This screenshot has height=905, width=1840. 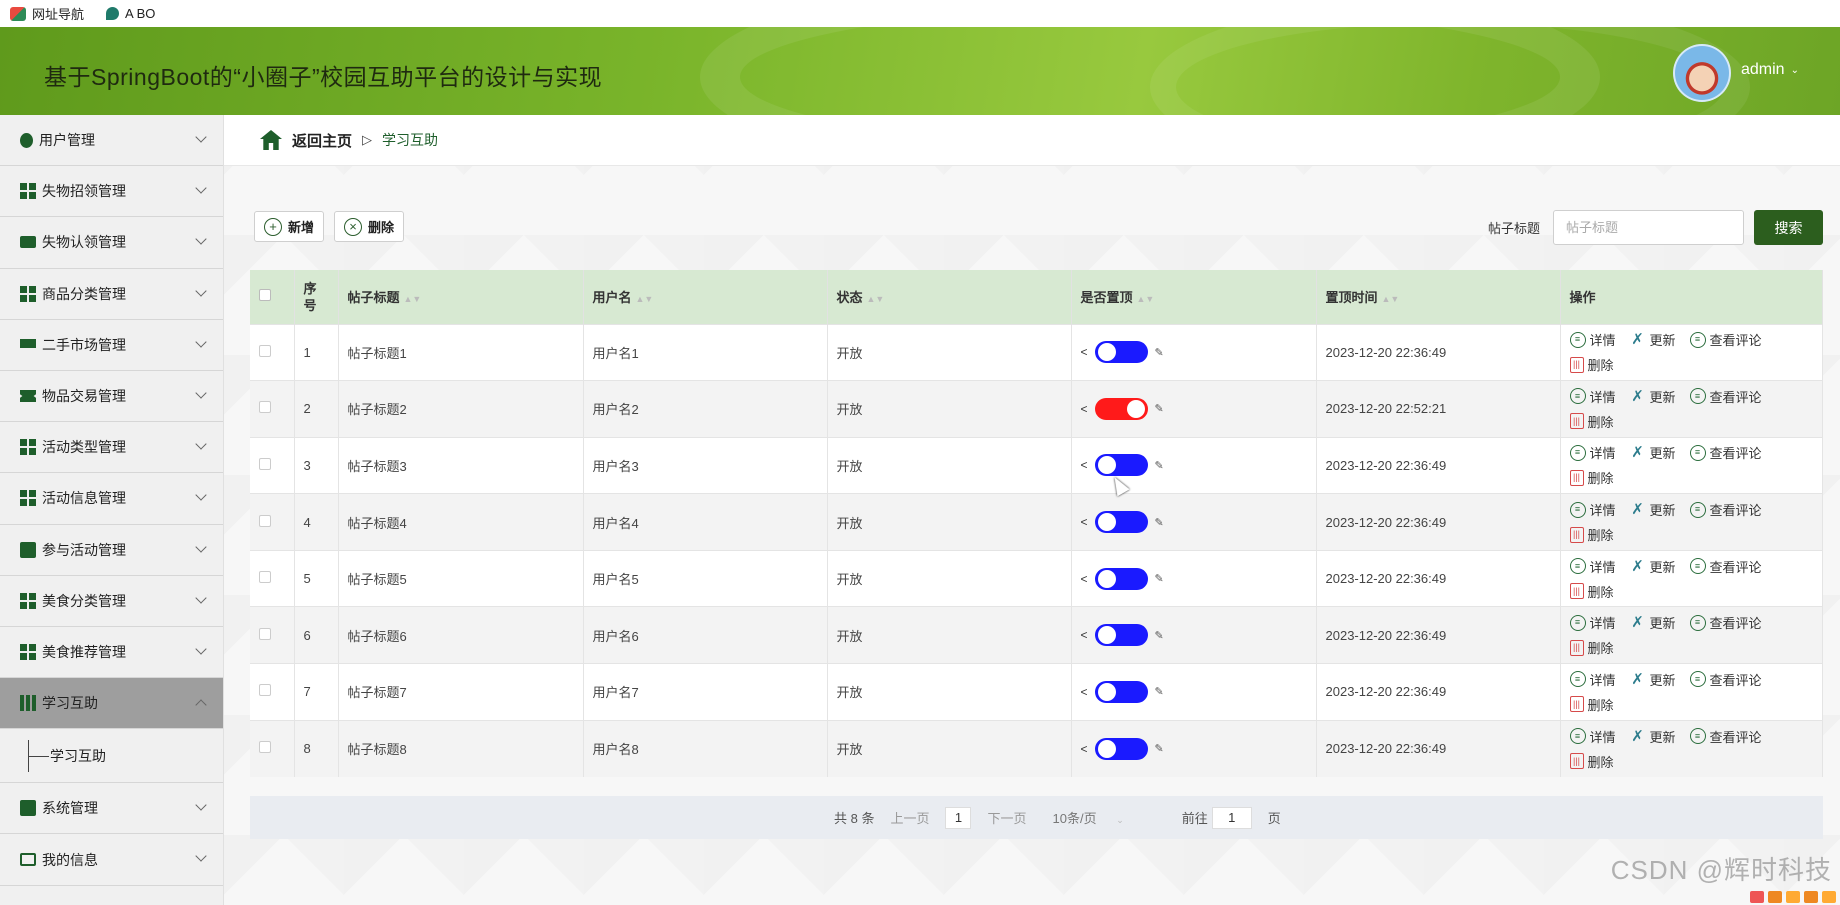 What do you see at coordinates (84, 651) in the screenshot?
I see `sidebar-item-label: 美食推荐管理` at bounding box center [84, 651].